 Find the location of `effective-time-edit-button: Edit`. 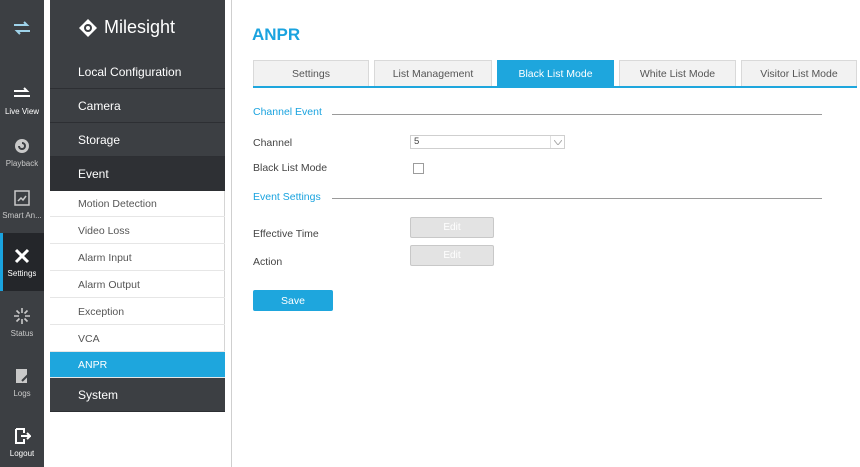

effective-time-edit-button: Edit is located at coordinates (452, 227).